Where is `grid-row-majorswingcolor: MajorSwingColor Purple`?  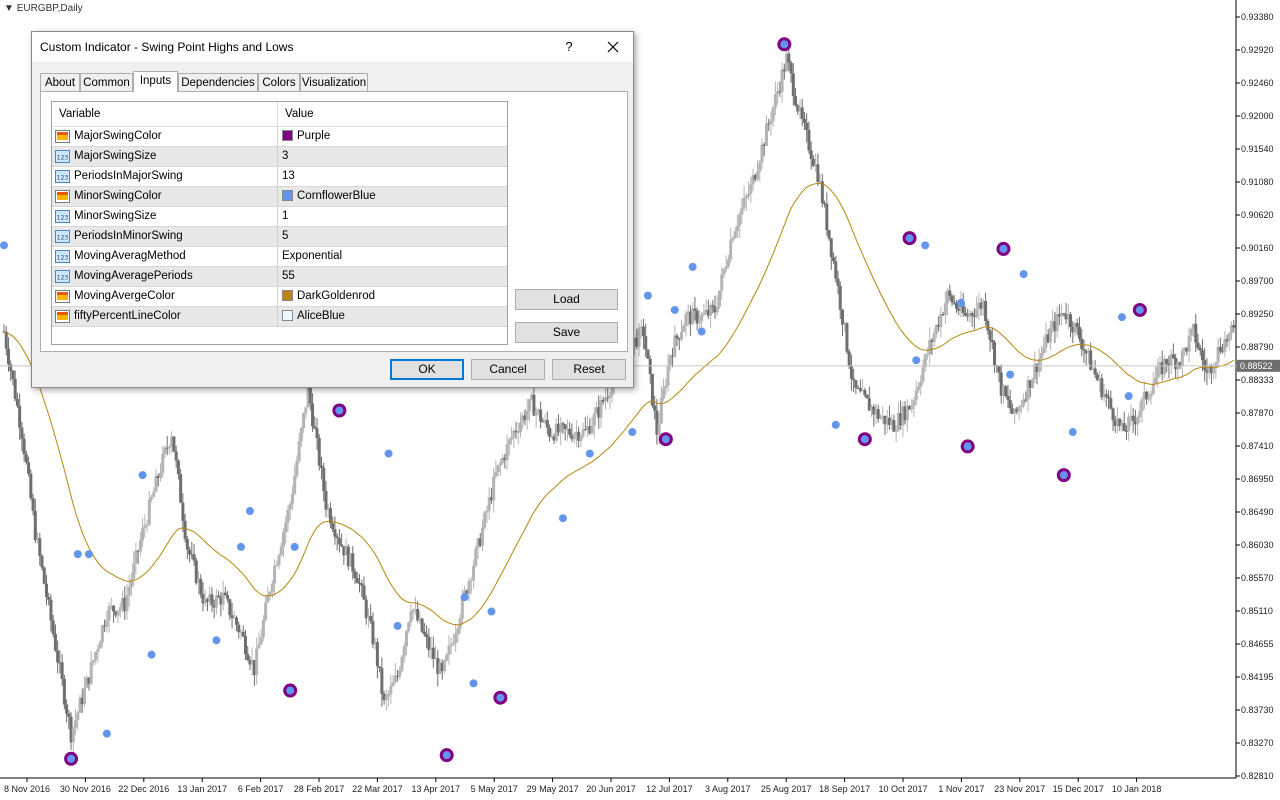
grid-row-majorswingcolor: MajorSwingColor Purple is located at coordinates (279, 137).